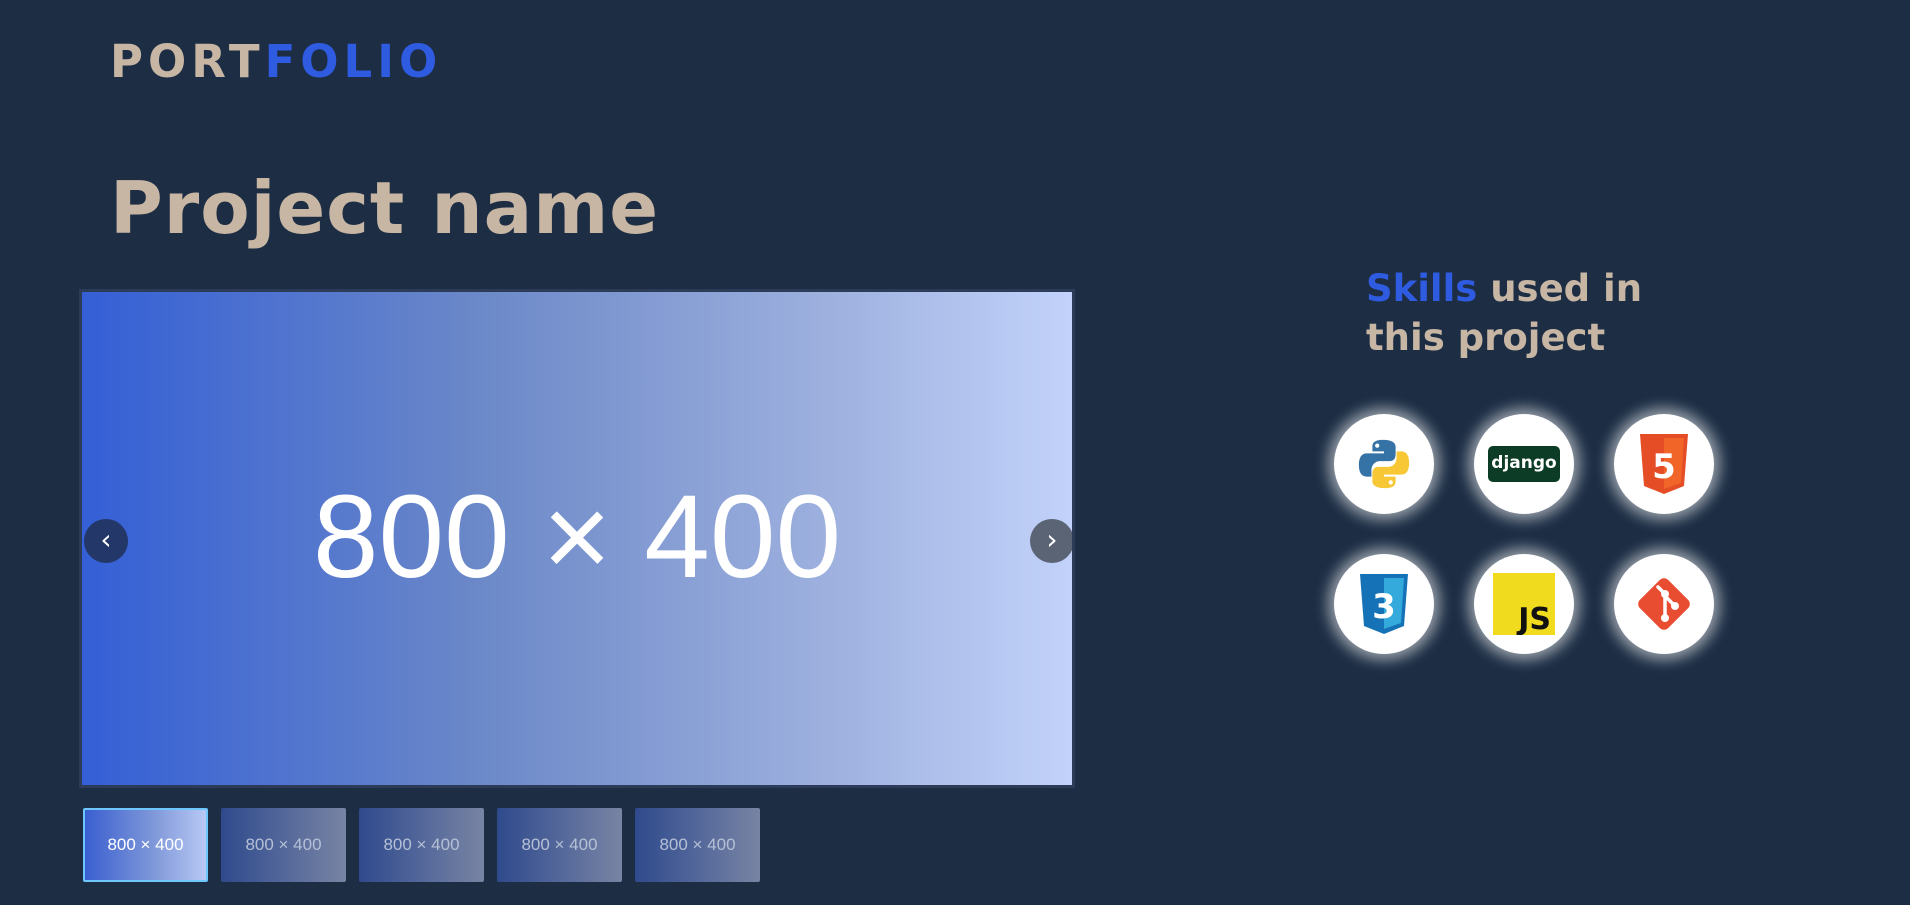  I want to click on thumbnail-1: 800 × 400, so click(145, 845).